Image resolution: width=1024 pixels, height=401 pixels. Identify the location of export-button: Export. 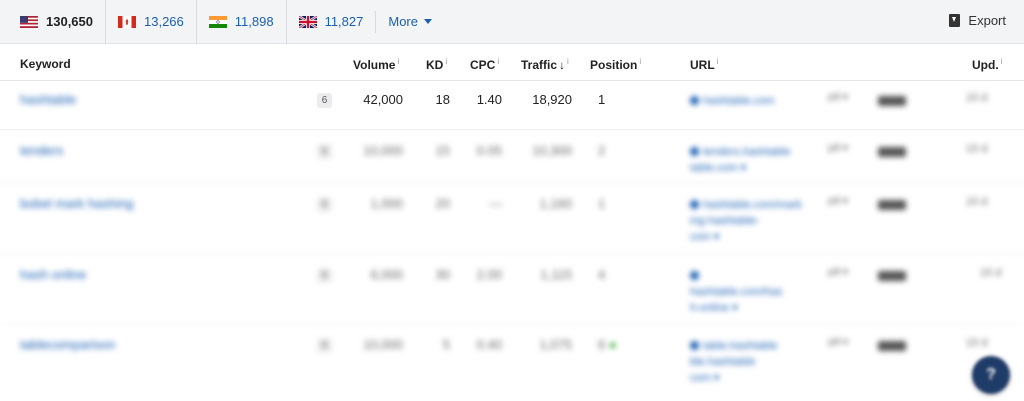
(977, 20).